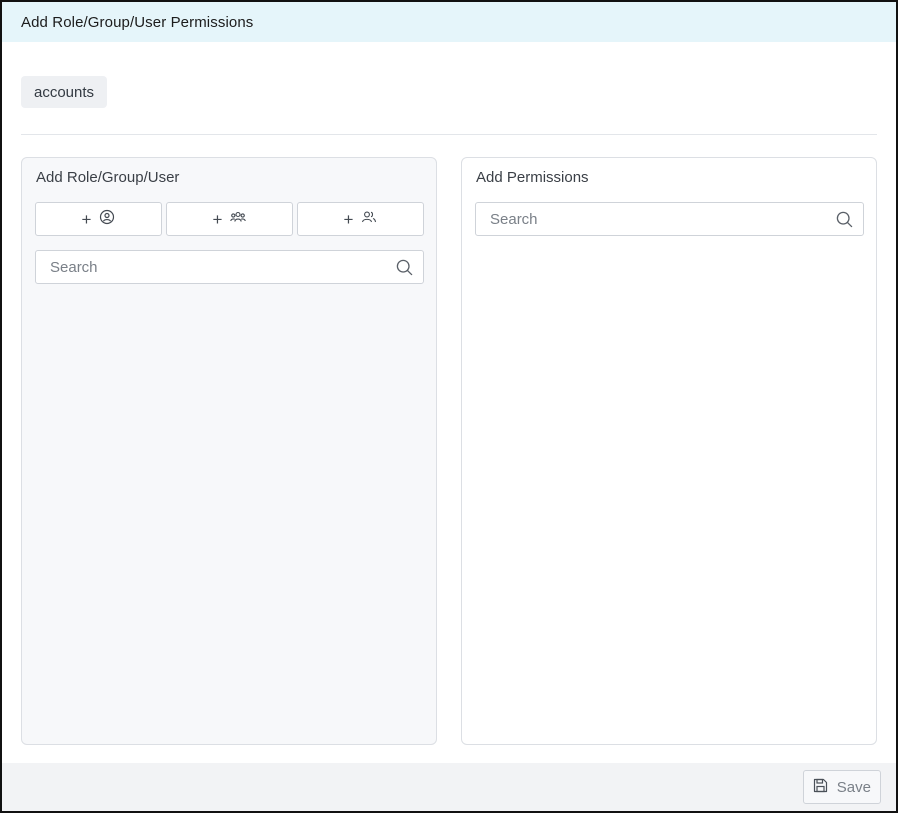  Describe the element at coordinates (360, 219) in the screenshot. I see `add-user-button: +` at that location.